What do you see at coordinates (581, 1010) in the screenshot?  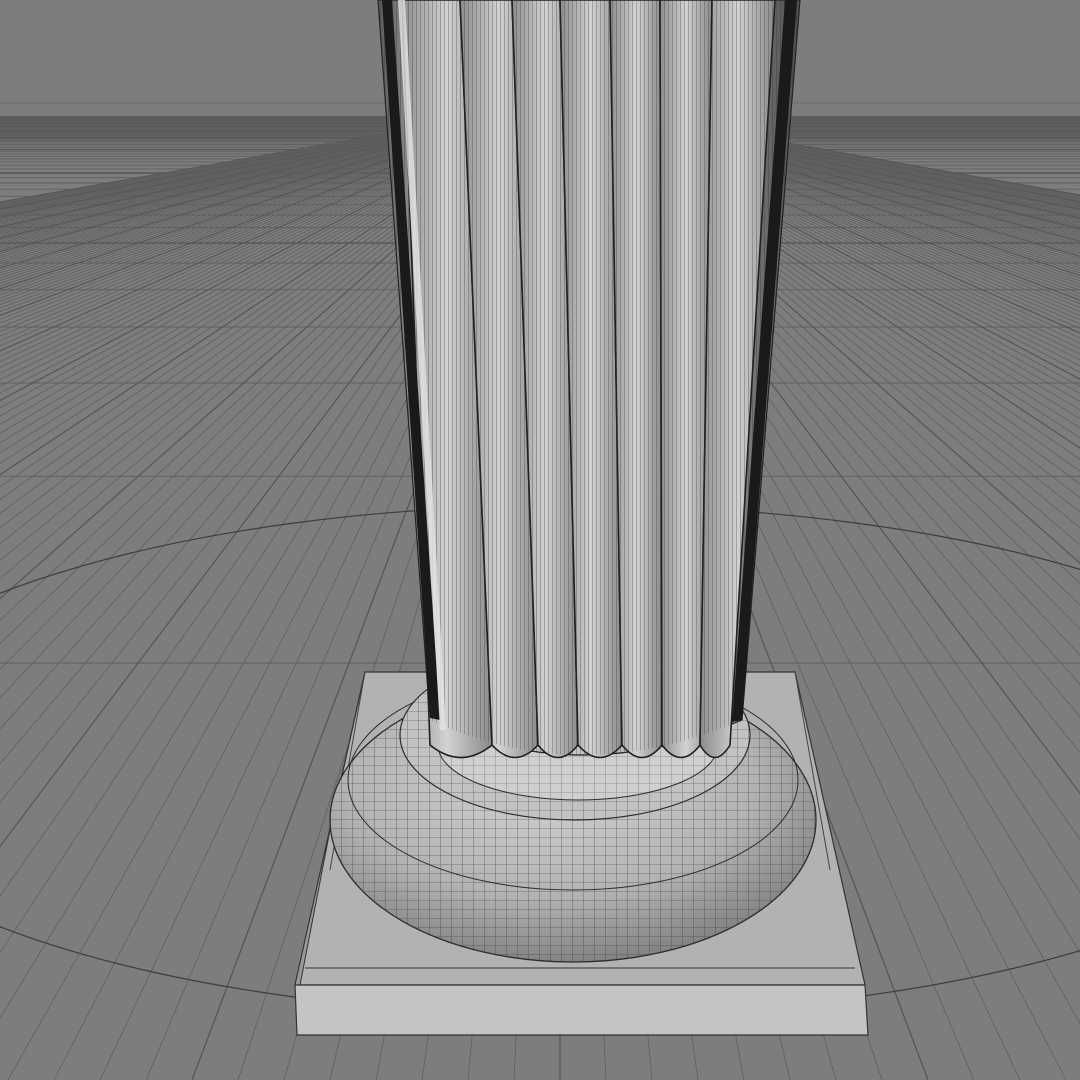 I see `plinth-front` at bounding box center [581, 1010].